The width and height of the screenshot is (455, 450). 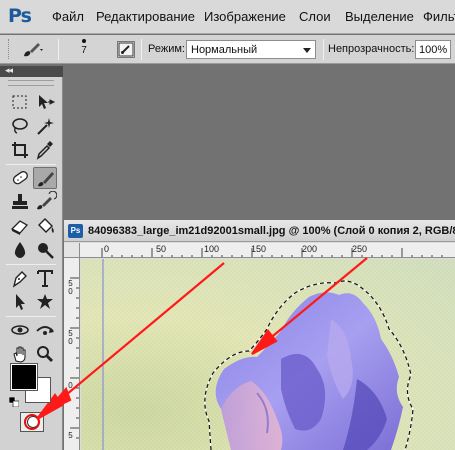 What do you see at coordinates (307, 50) in the screenshot?
I see `chevron-down-icon` at bounding box center [307, 50].